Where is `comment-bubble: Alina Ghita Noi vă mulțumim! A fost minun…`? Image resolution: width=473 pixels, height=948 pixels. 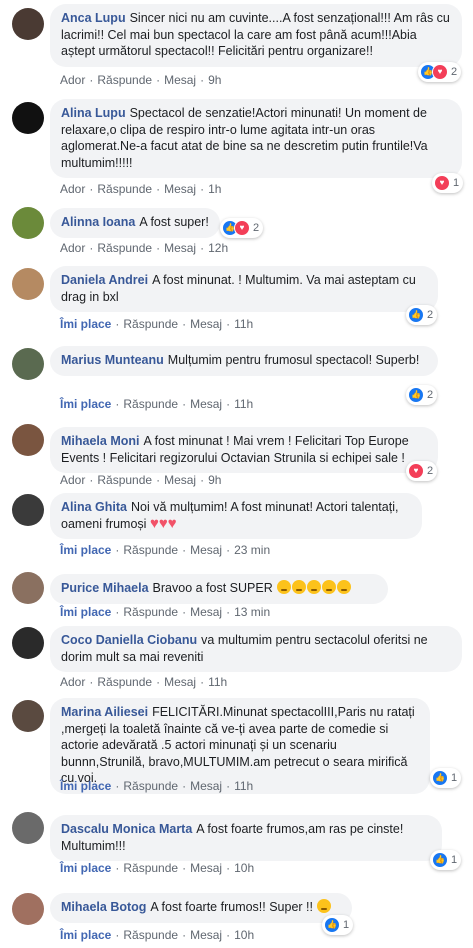
comment-bubble: Alina Ghita Noi vă mulțumim! A fost minun… is located at coordinates (236, 516).